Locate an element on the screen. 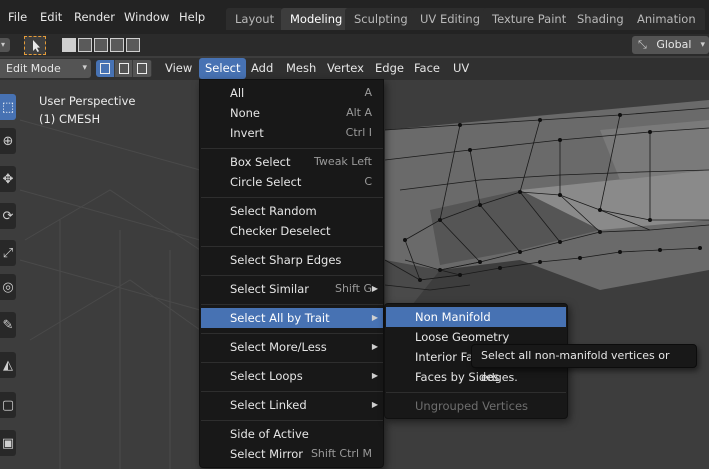 This screenshot has height=469, width=709. vertex-select-icon is located at coordinates (105, 68).